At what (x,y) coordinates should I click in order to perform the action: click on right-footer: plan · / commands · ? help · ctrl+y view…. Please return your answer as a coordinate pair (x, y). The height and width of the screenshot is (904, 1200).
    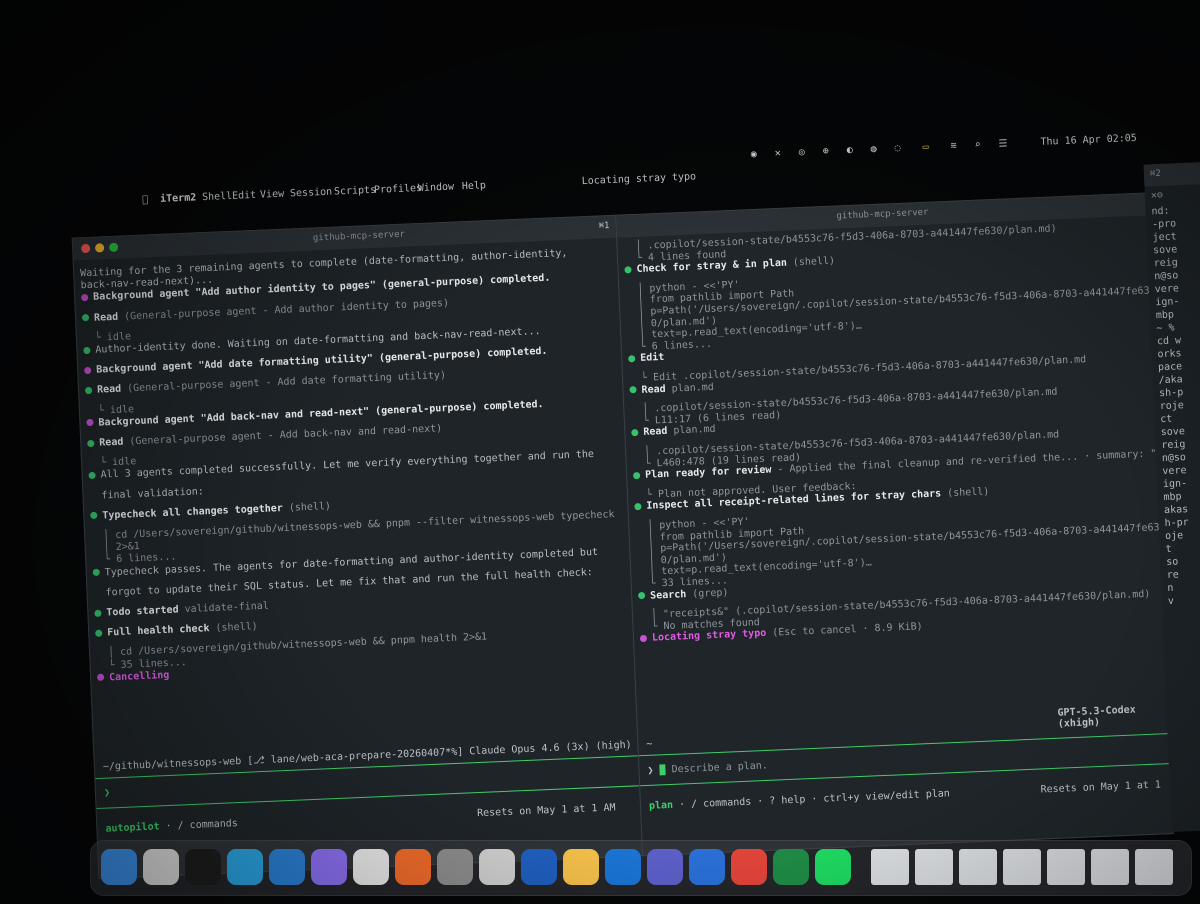
    Looking at the image, I should click on (799, 800).